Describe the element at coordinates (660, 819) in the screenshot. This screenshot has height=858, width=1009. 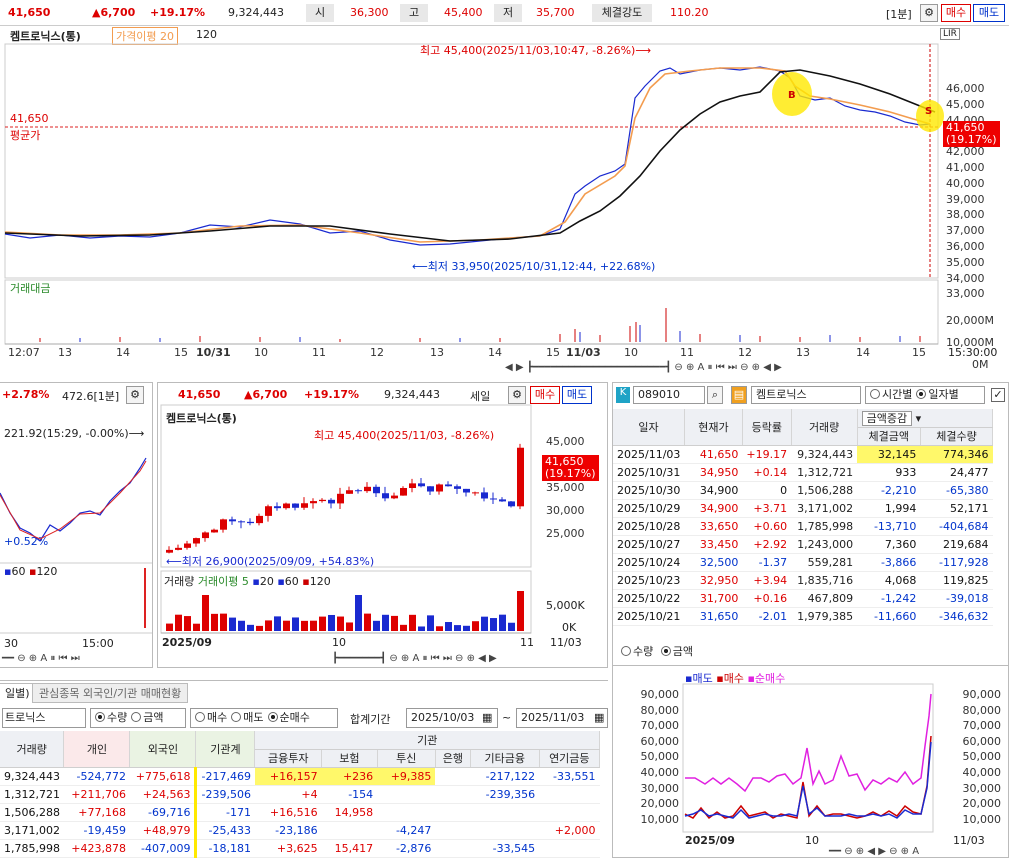
I see `investor-tick-left: 10,000` at that location.